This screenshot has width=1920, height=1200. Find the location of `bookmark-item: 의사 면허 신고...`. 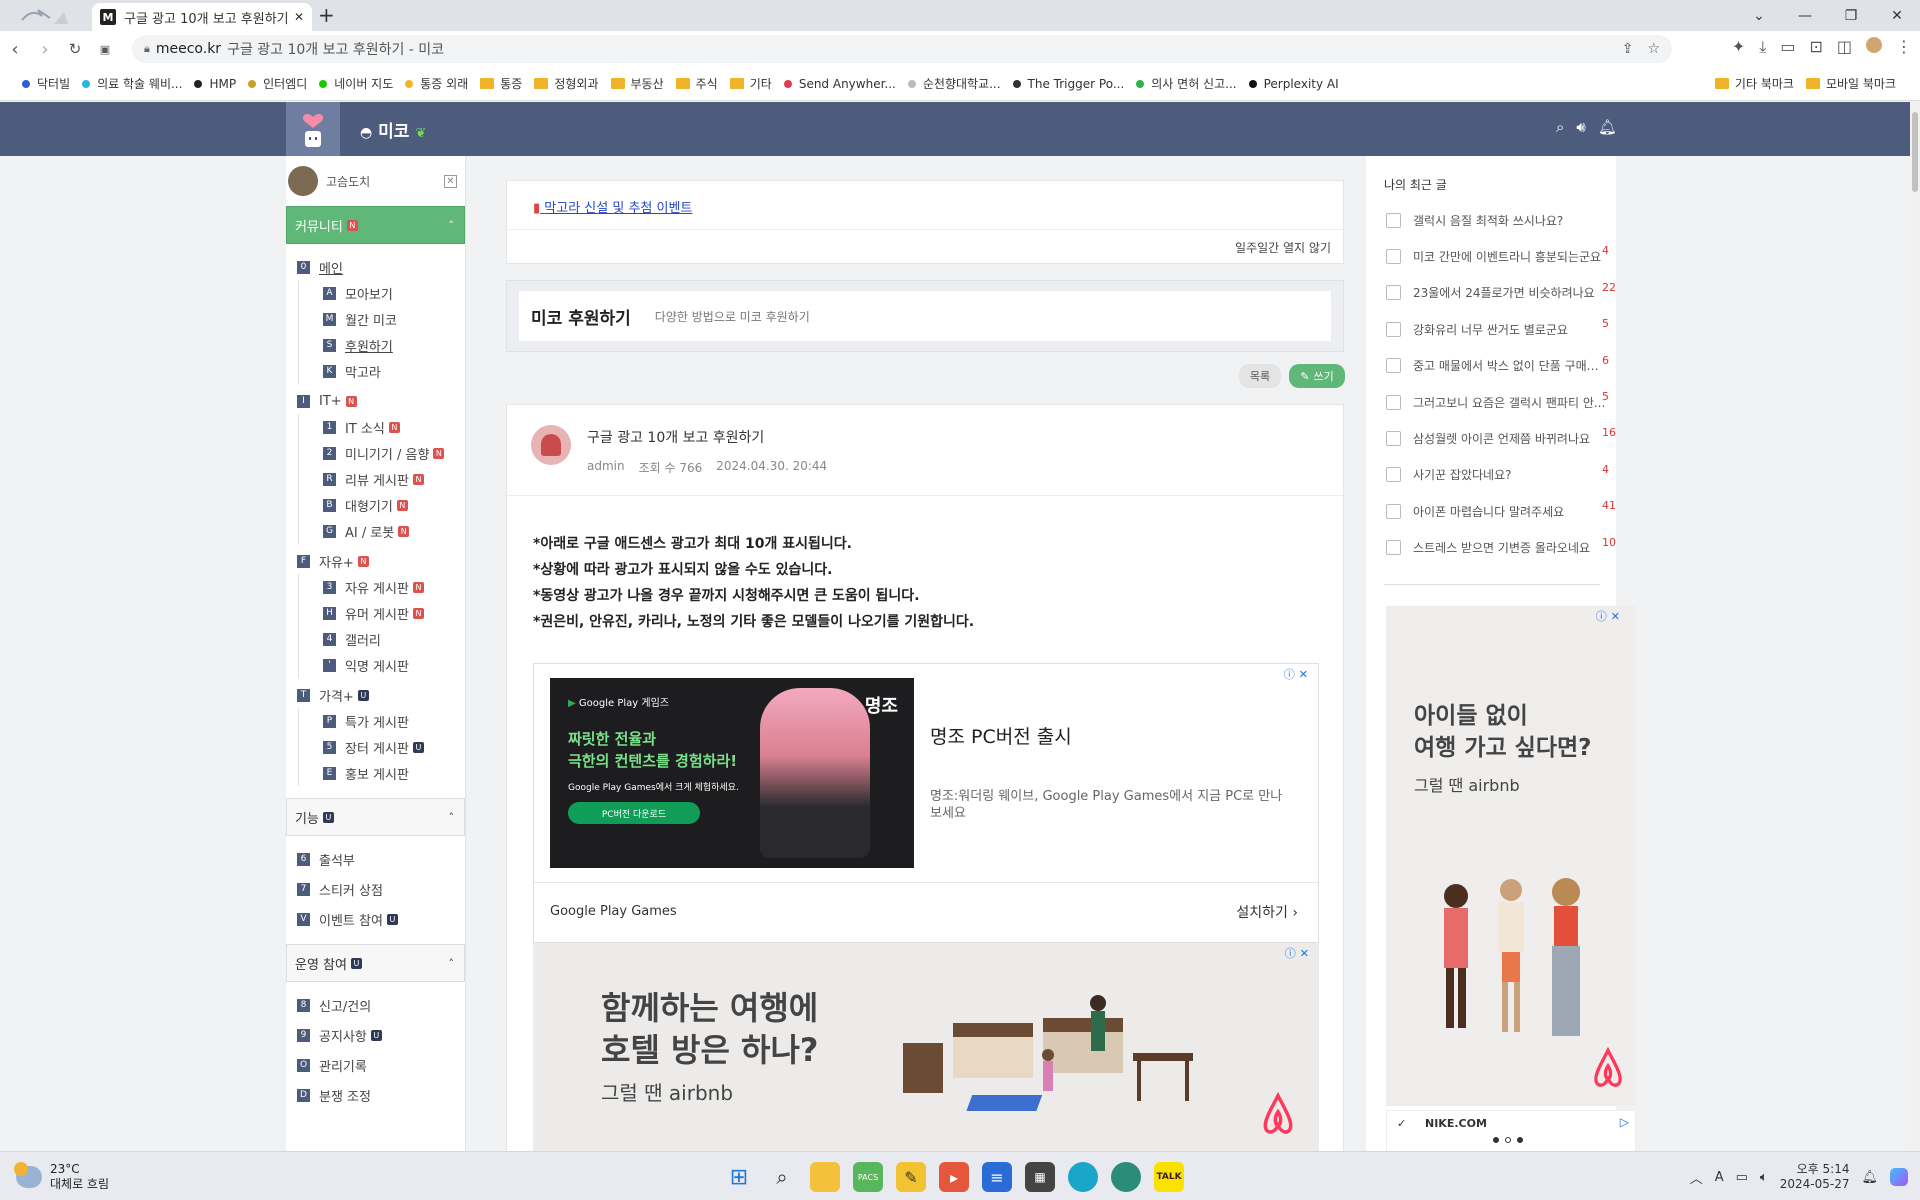

bookmark-item: 의사 면허 신고... is located at coordinates (1186, 83).